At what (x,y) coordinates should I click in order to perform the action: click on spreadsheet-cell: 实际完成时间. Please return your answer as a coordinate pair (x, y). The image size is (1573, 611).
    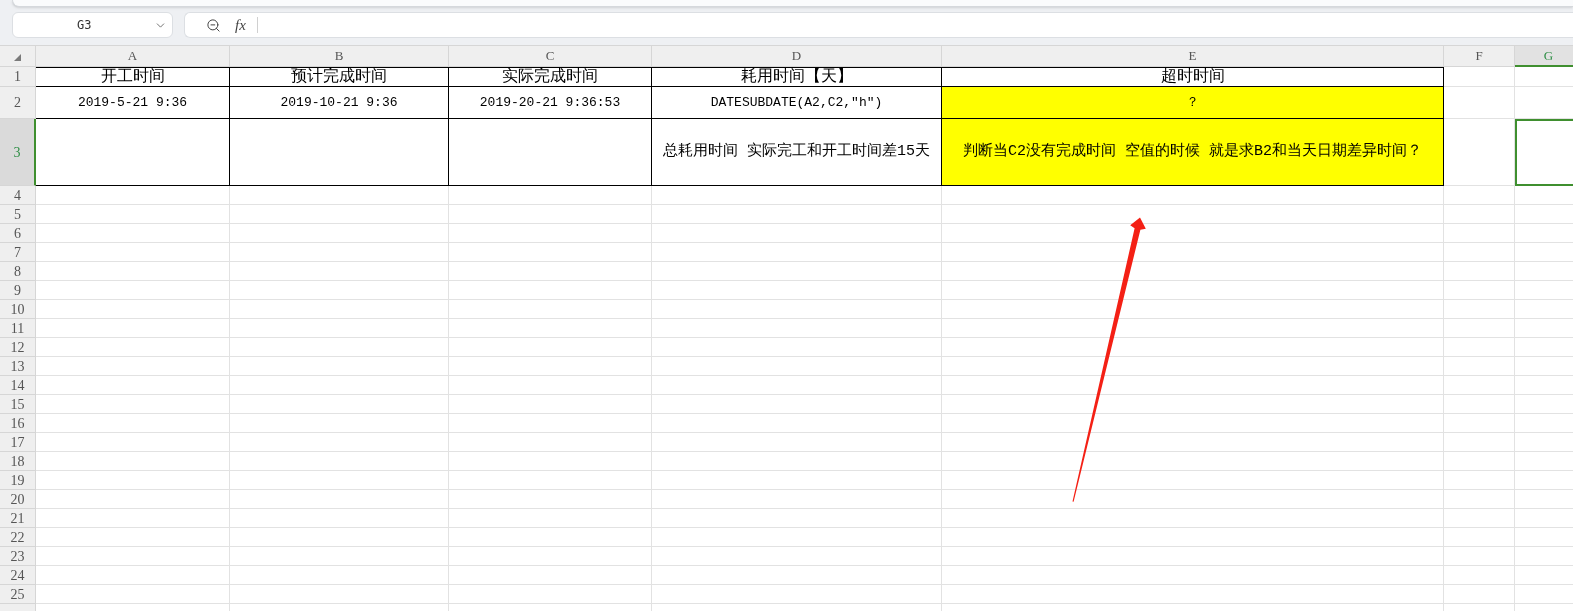
    Looking at the image, I should click on (550, 77).